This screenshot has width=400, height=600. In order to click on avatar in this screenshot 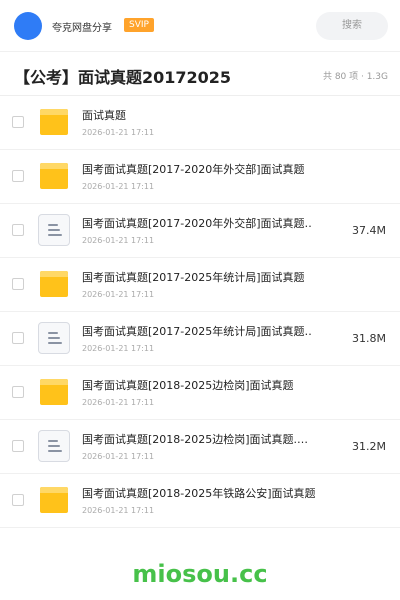, I will do `click(28, 26)`.